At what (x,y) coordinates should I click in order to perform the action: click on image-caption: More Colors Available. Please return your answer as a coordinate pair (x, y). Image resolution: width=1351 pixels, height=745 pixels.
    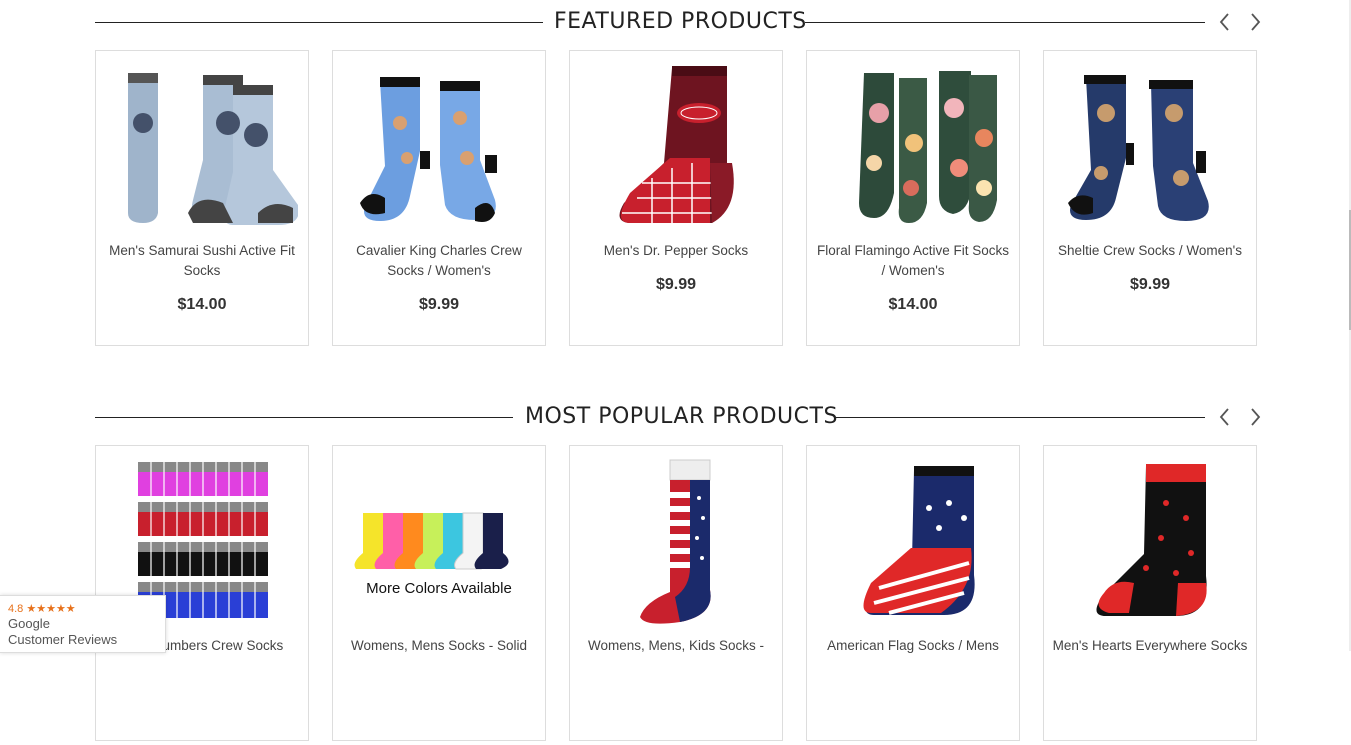
    Looking at the image, I should click on (439, 588).